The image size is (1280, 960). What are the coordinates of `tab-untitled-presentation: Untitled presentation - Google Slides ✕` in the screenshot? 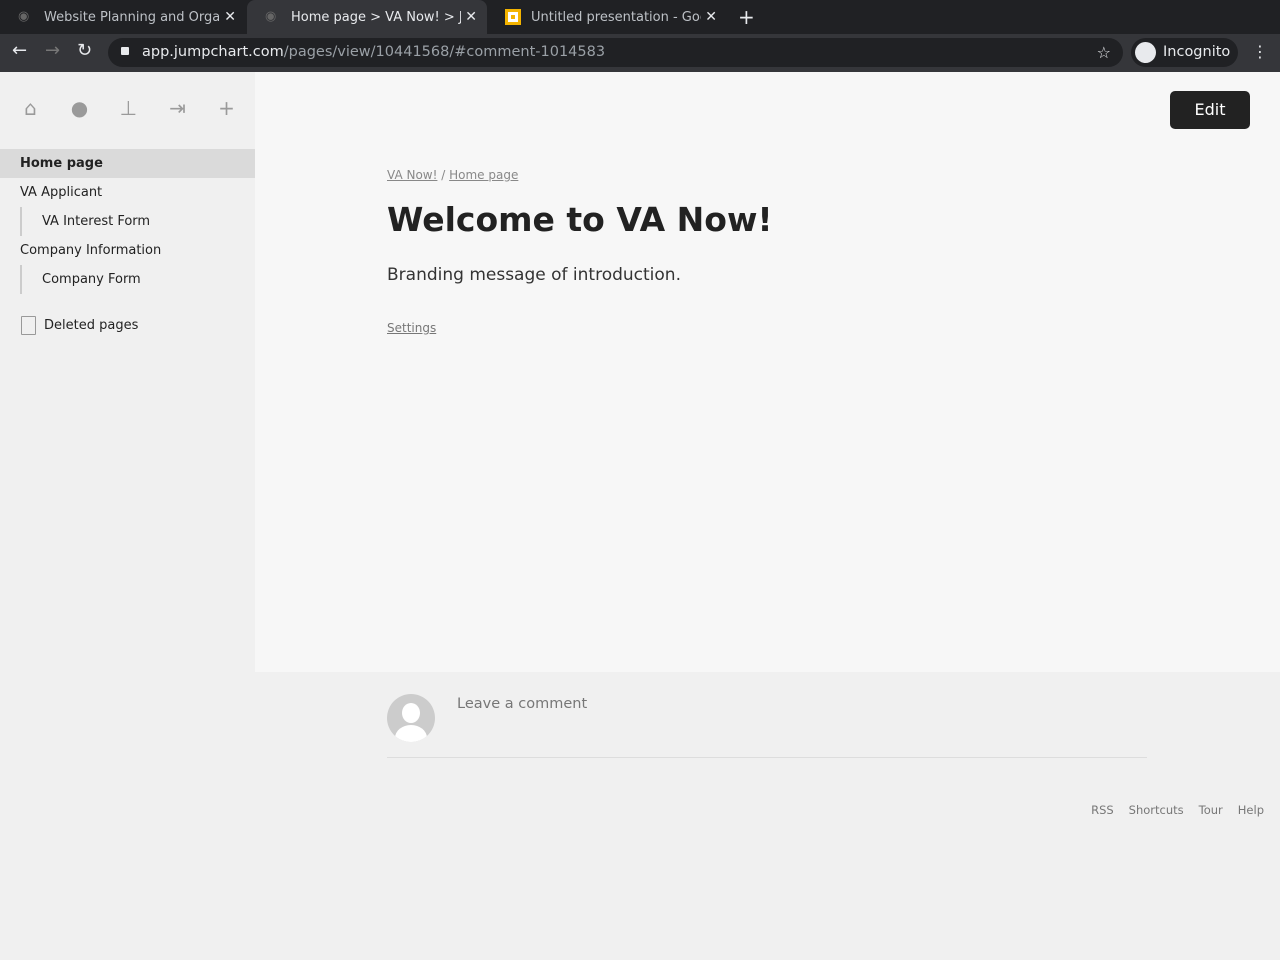 It's located at (607, 17).